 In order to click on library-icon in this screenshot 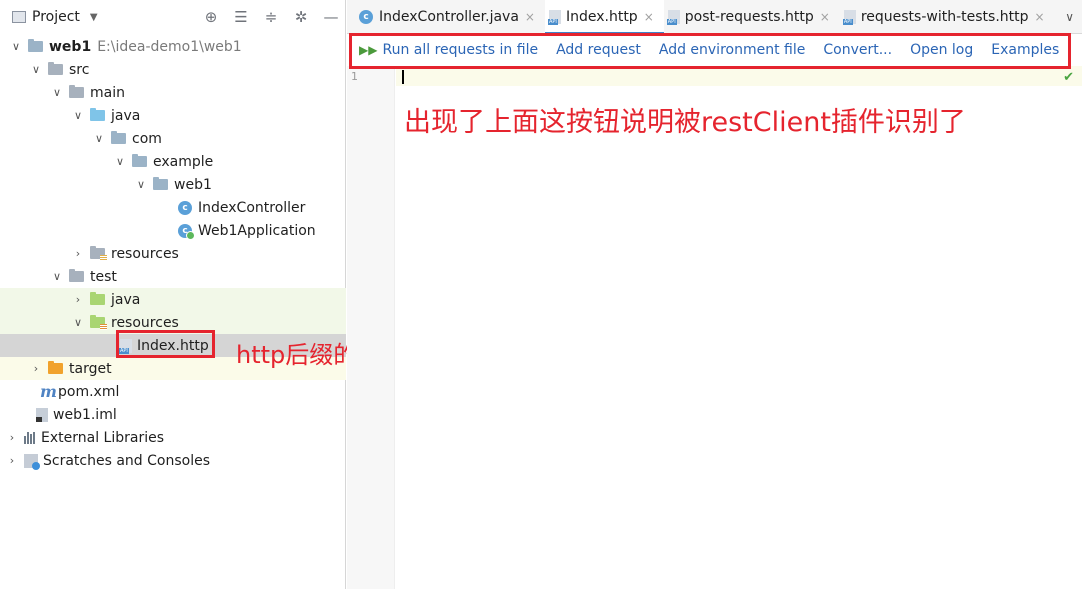, I will do `click(29, 437)`.